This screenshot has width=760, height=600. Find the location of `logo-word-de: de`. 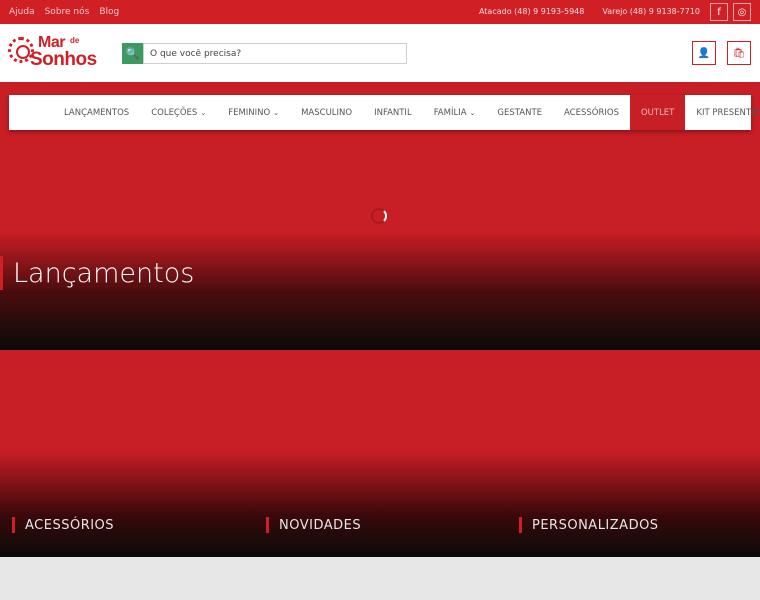

logo-word-de: de is located at coordinates (75, 40).